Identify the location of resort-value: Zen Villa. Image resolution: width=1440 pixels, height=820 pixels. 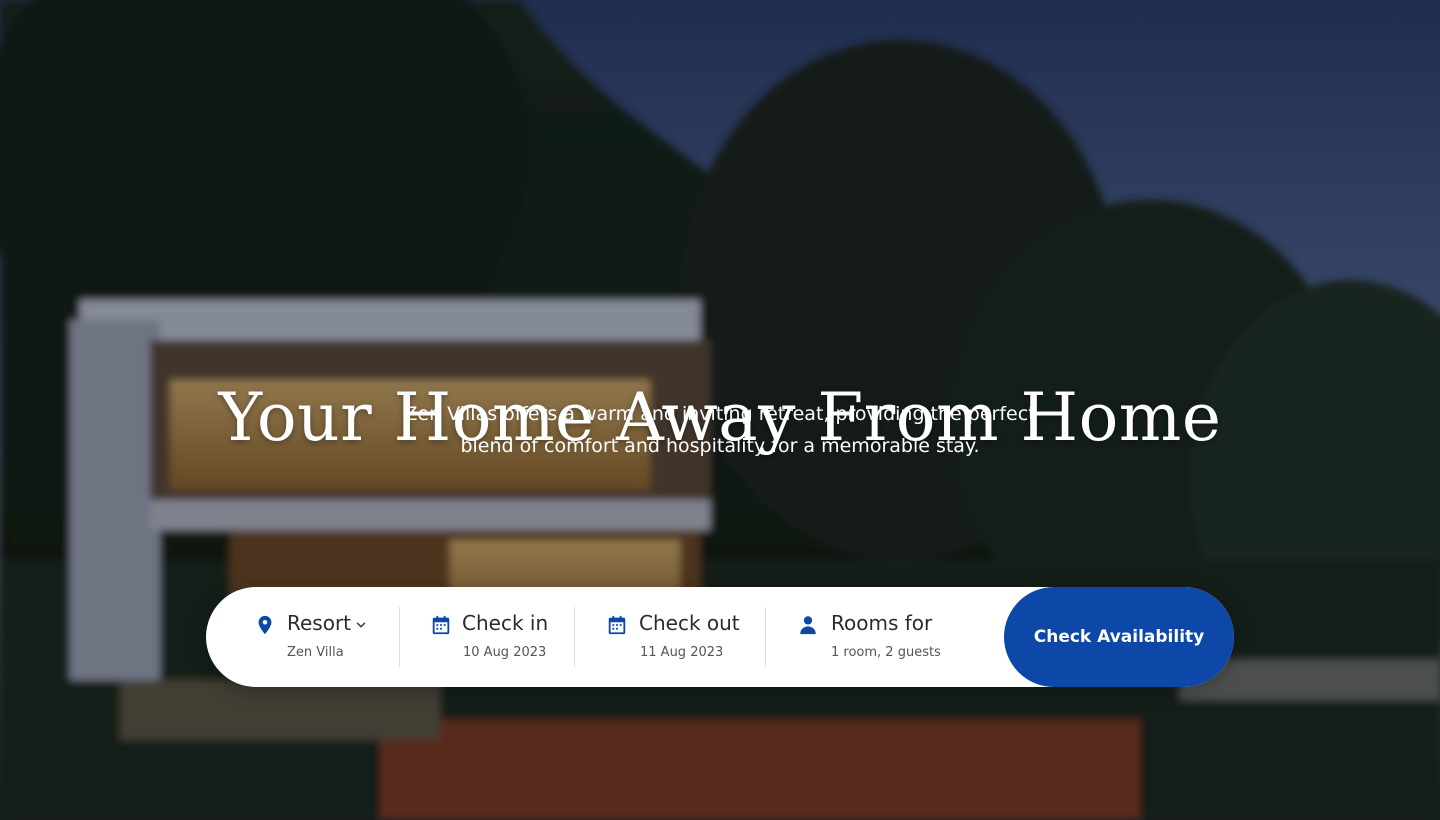
(315, 652).